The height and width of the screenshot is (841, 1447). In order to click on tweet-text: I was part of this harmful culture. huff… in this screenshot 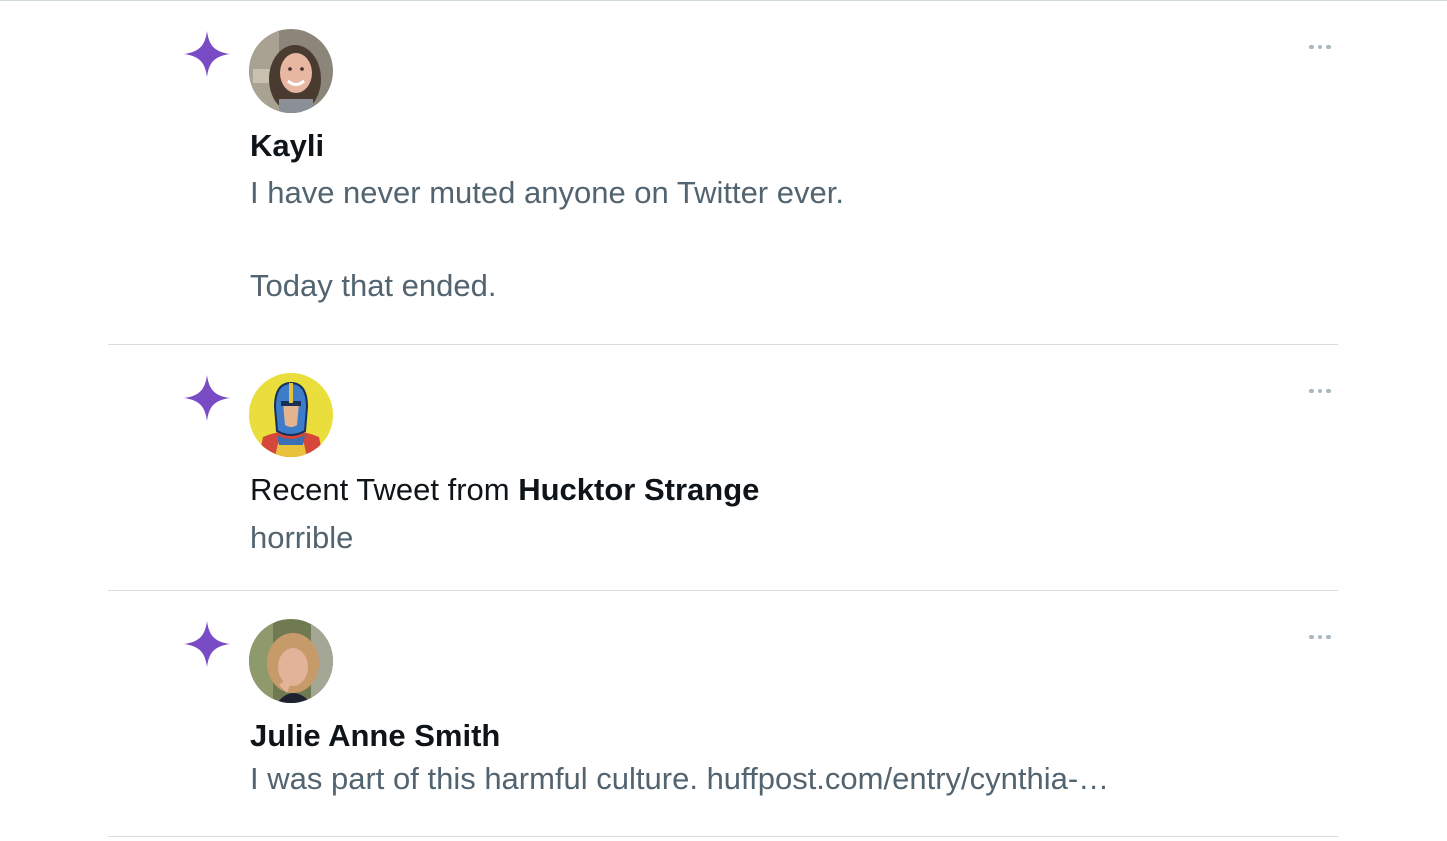, I will do `click(679, 779)`.